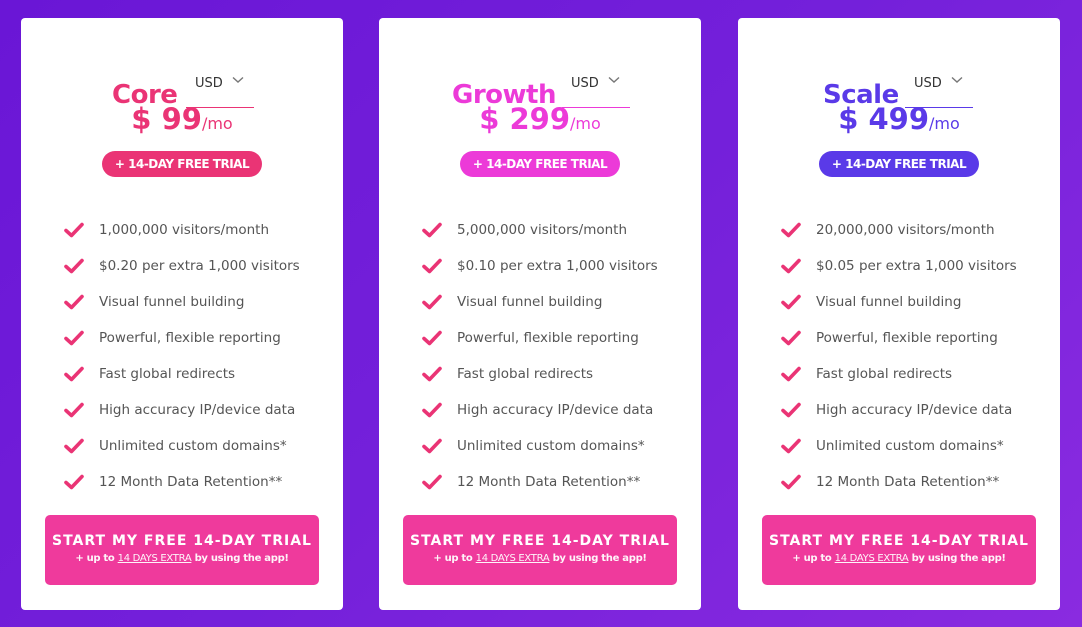  I want to click on feature-text: $0.20 per extra 1,000 visitors, so click(199, 266).